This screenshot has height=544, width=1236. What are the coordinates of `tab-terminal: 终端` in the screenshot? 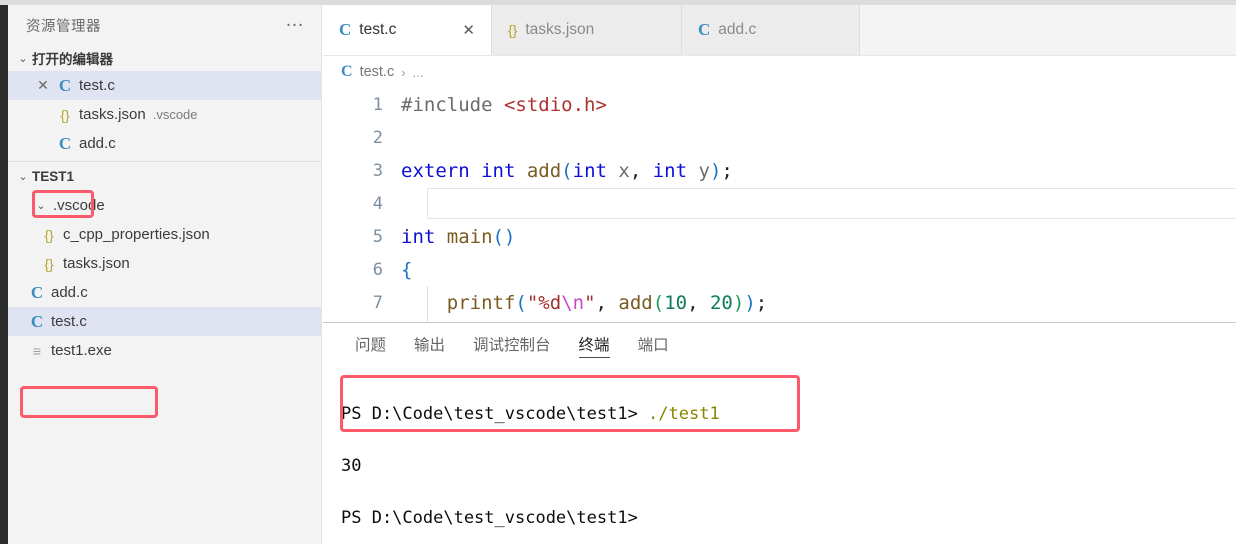 It's located at (594, 344).